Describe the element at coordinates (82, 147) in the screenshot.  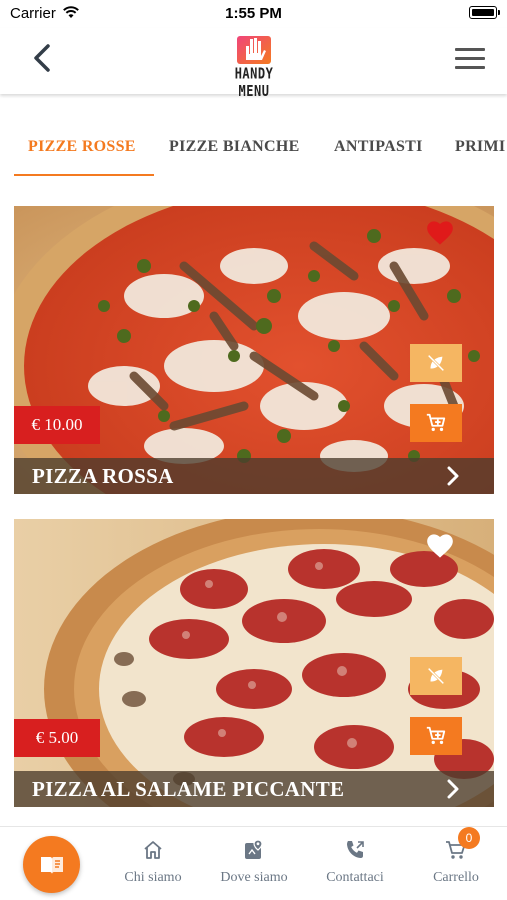
I see `tab-pizze-rosse: PIZZE ROSSE` at that location.